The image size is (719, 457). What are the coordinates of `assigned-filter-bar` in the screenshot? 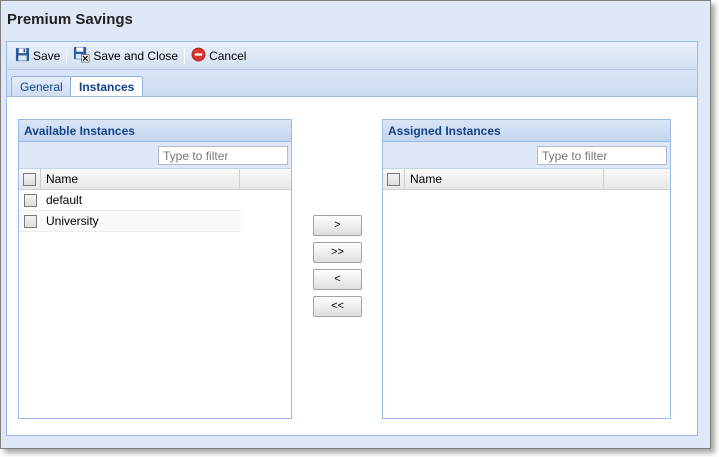 It's located at (526, 155).